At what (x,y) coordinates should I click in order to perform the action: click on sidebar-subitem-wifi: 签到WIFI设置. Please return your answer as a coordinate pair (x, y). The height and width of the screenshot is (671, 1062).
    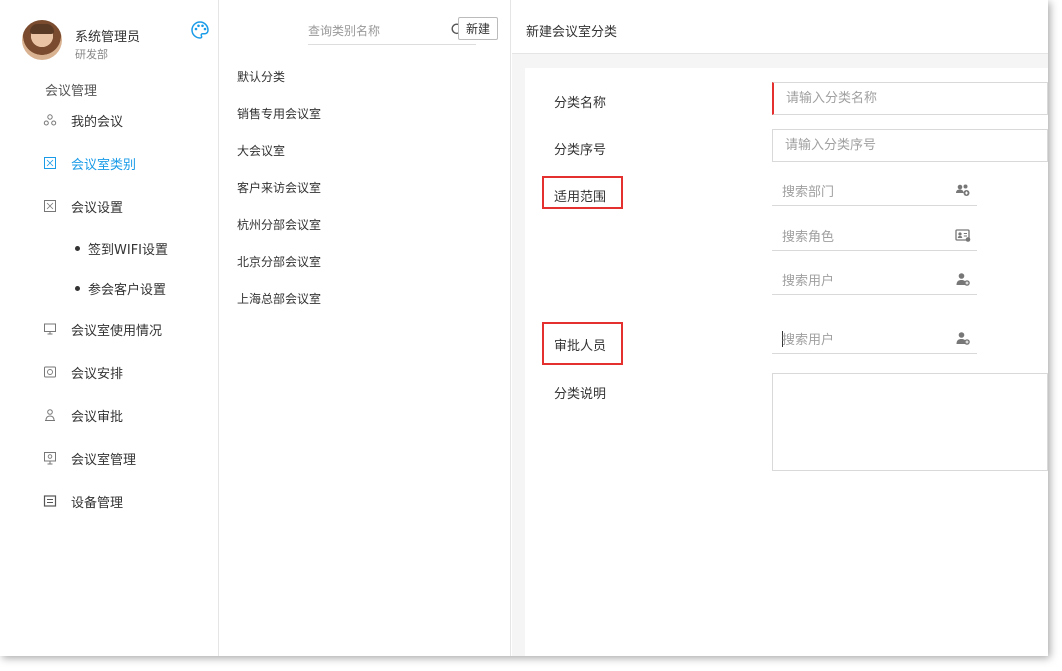
    Looking at the image, I should click on (121, 248).